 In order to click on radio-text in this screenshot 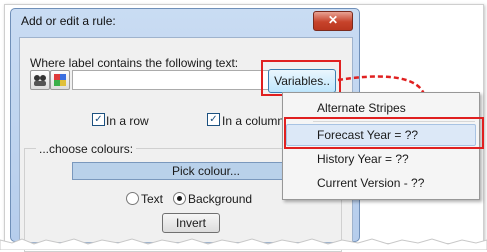, I will do `click(132, 198)`.